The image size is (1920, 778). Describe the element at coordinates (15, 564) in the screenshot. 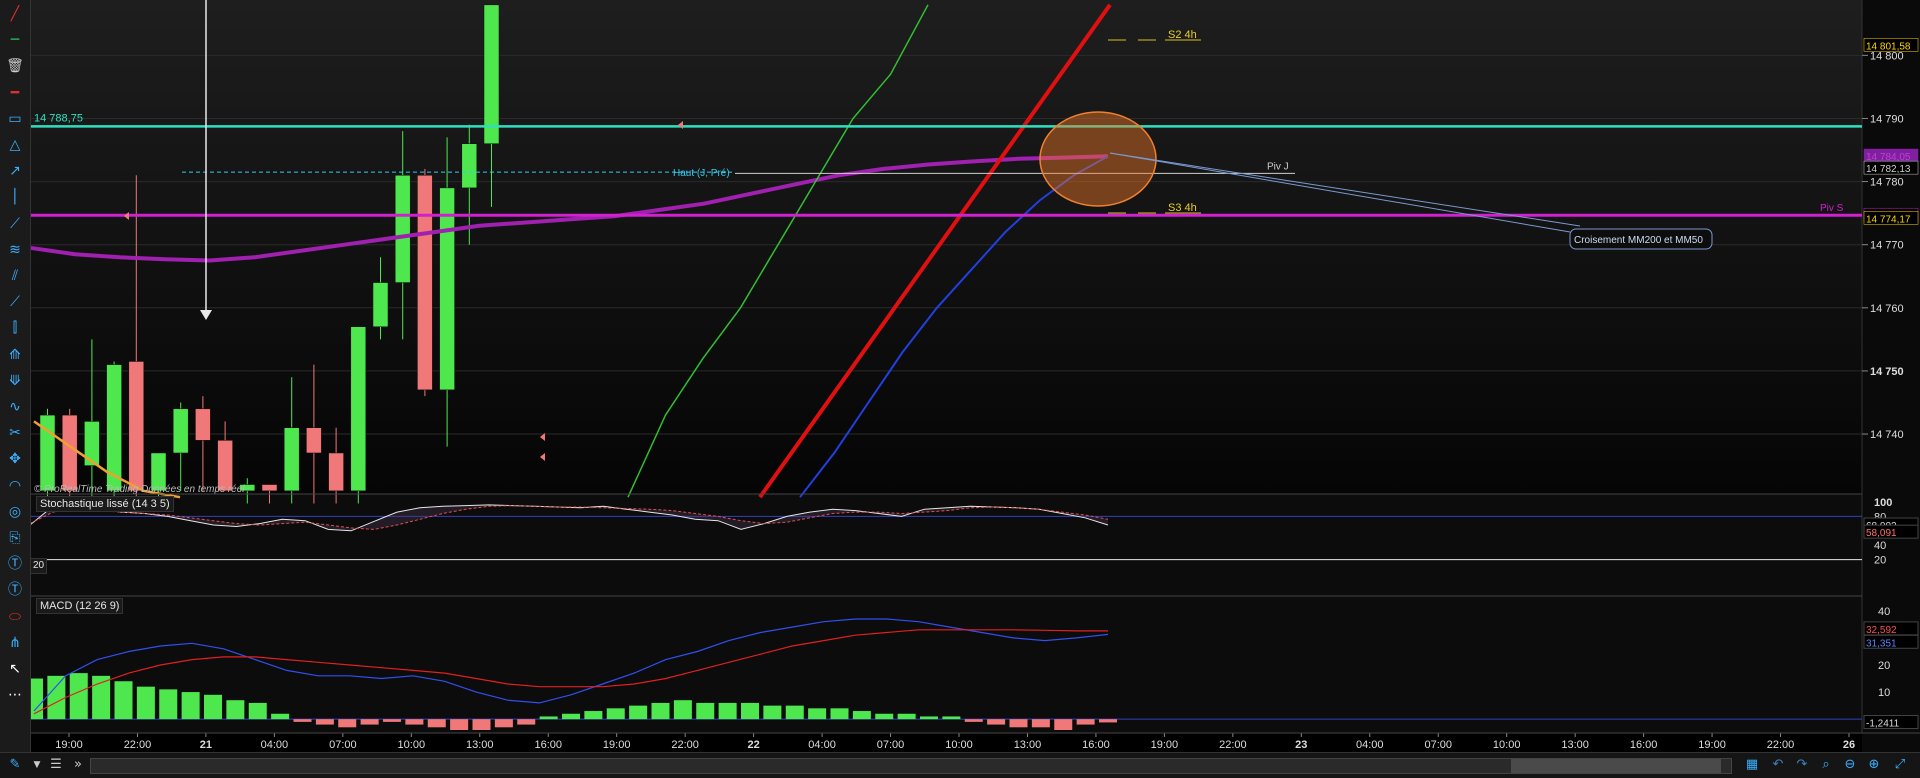

I see `text-icon: Ⓣ` at that location.